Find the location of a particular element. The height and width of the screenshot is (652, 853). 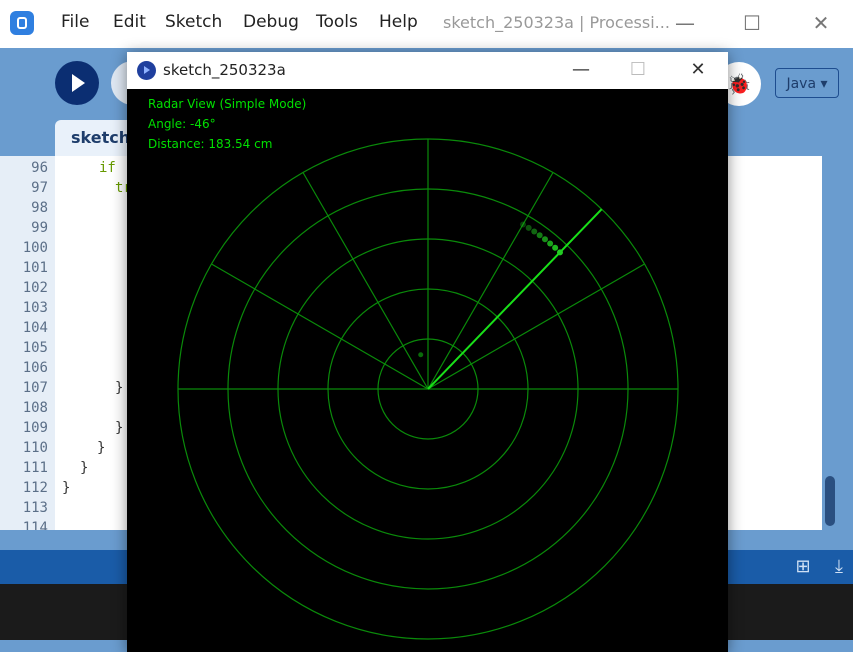

add-console-icon: ⊞ is located at coordinates (803, 567).